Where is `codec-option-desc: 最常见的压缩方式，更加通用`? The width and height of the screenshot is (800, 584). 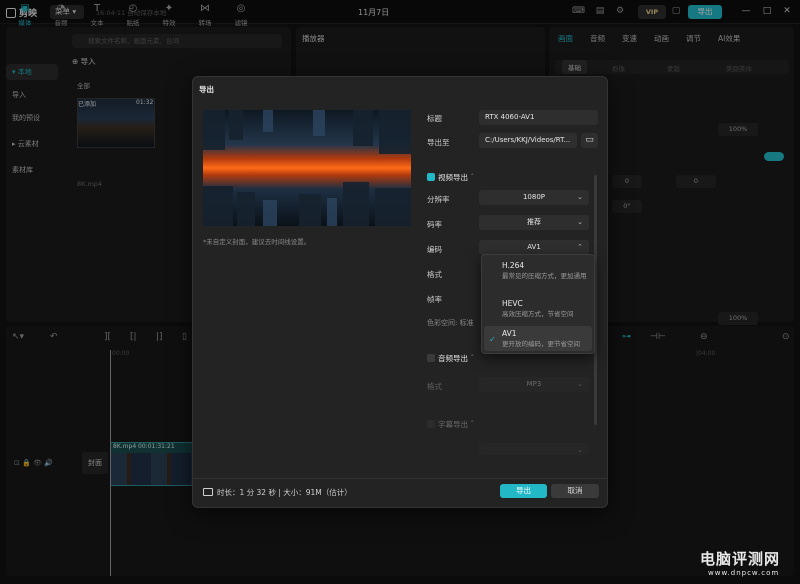
codec-option-desc: 最常见的压缩方式，更加通用 is located at coordinates (544, 276).